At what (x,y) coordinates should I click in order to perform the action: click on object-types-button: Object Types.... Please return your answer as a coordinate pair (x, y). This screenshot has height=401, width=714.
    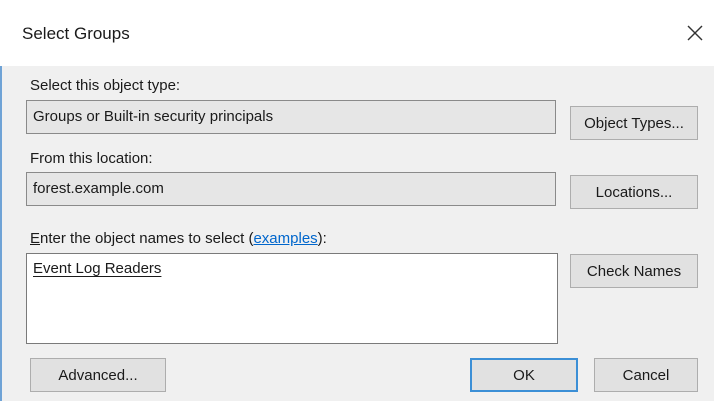
    Looking at the image, I should click on (634, 123).